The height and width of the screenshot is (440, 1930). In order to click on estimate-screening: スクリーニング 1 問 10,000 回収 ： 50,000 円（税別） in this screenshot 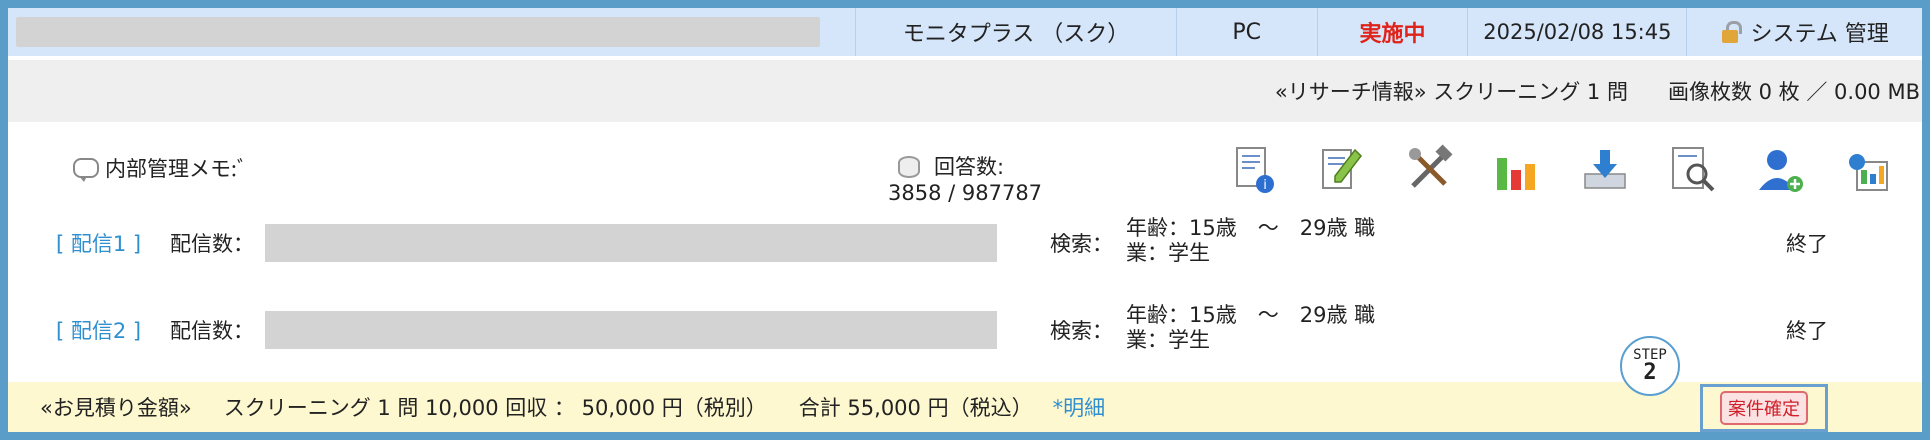, I will do `click(495, 408)`.